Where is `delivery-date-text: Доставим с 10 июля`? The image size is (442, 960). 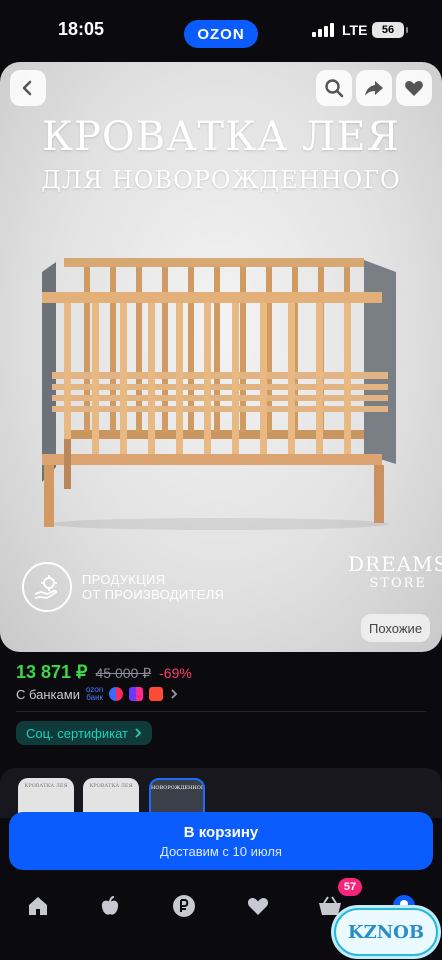
delivery-date-text: Доставим с 10 июля is located at coordinates (221, 851).